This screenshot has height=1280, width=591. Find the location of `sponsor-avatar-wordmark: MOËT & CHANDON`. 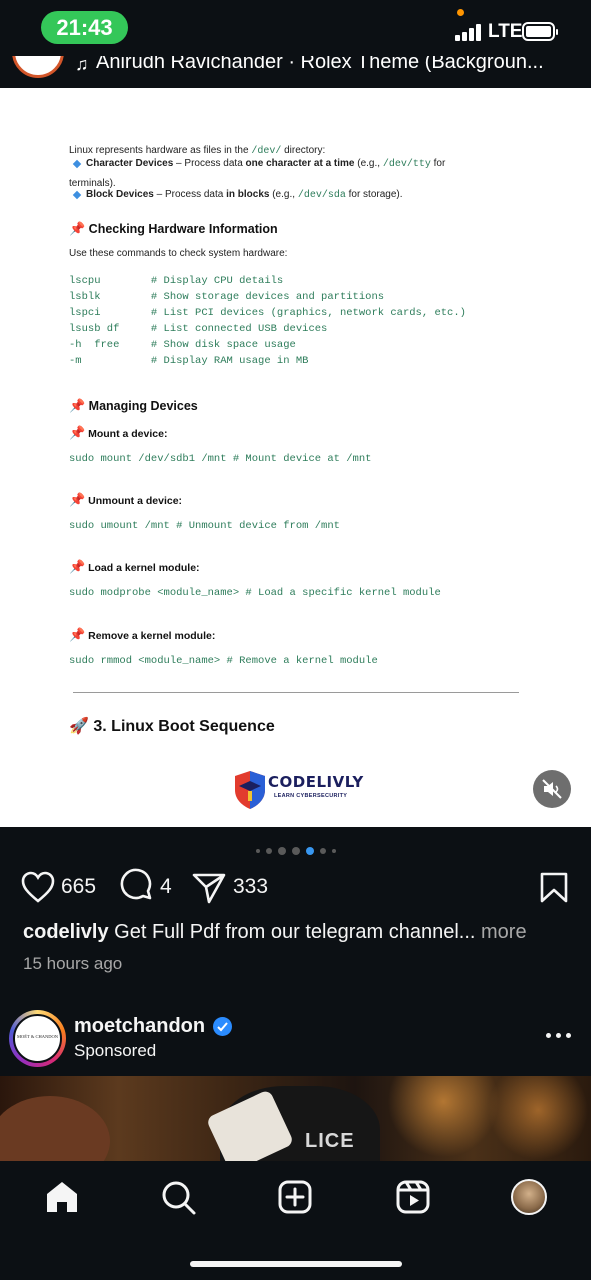

sponsor-avatar-wordmark: MOËT & CHANDON is located at coordinates (37, 1036).